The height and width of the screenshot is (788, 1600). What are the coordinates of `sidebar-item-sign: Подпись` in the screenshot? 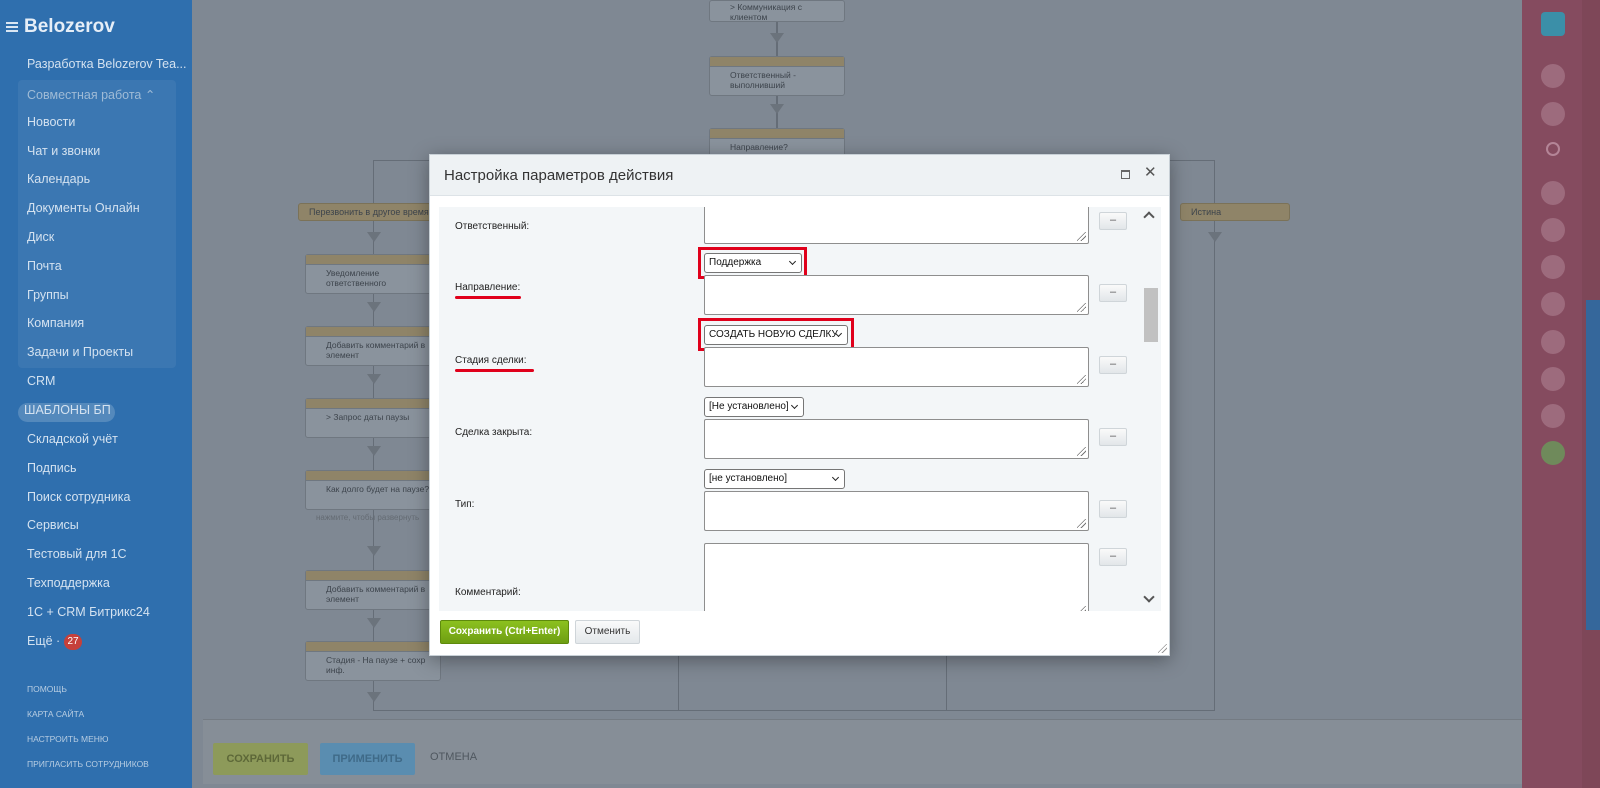 It's located at (51, 468).